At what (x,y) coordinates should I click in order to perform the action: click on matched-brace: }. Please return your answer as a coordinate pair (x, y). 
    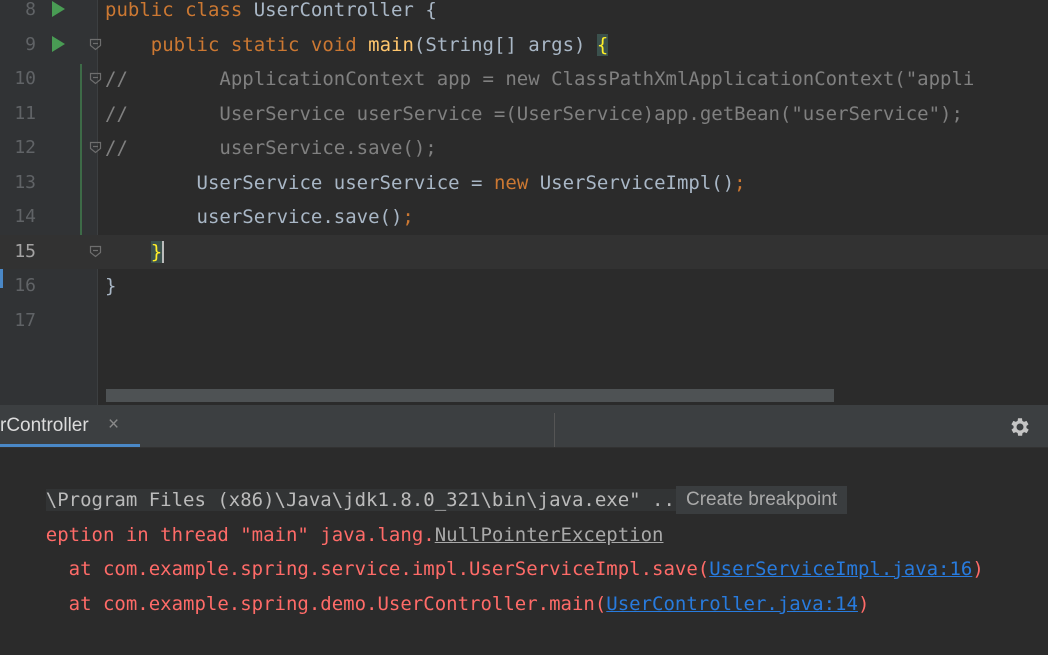
    Looking at the image, I should click on (156, 251).